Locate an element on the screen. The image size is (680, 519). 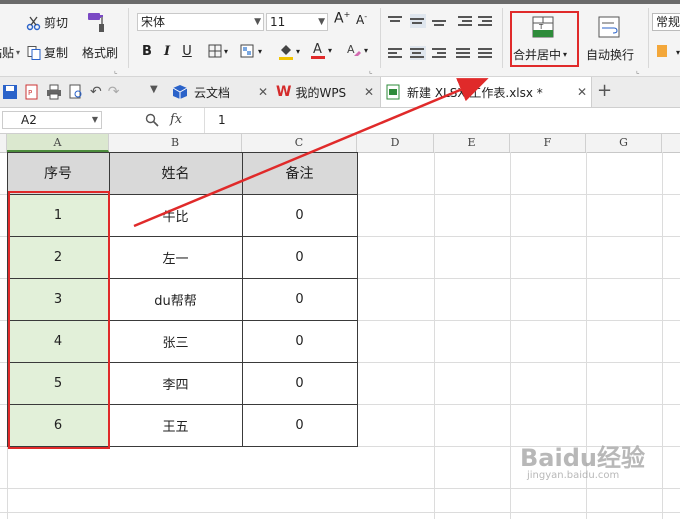
watermark-url: jingyan.baidu.com is located at coordinates (573, 475).